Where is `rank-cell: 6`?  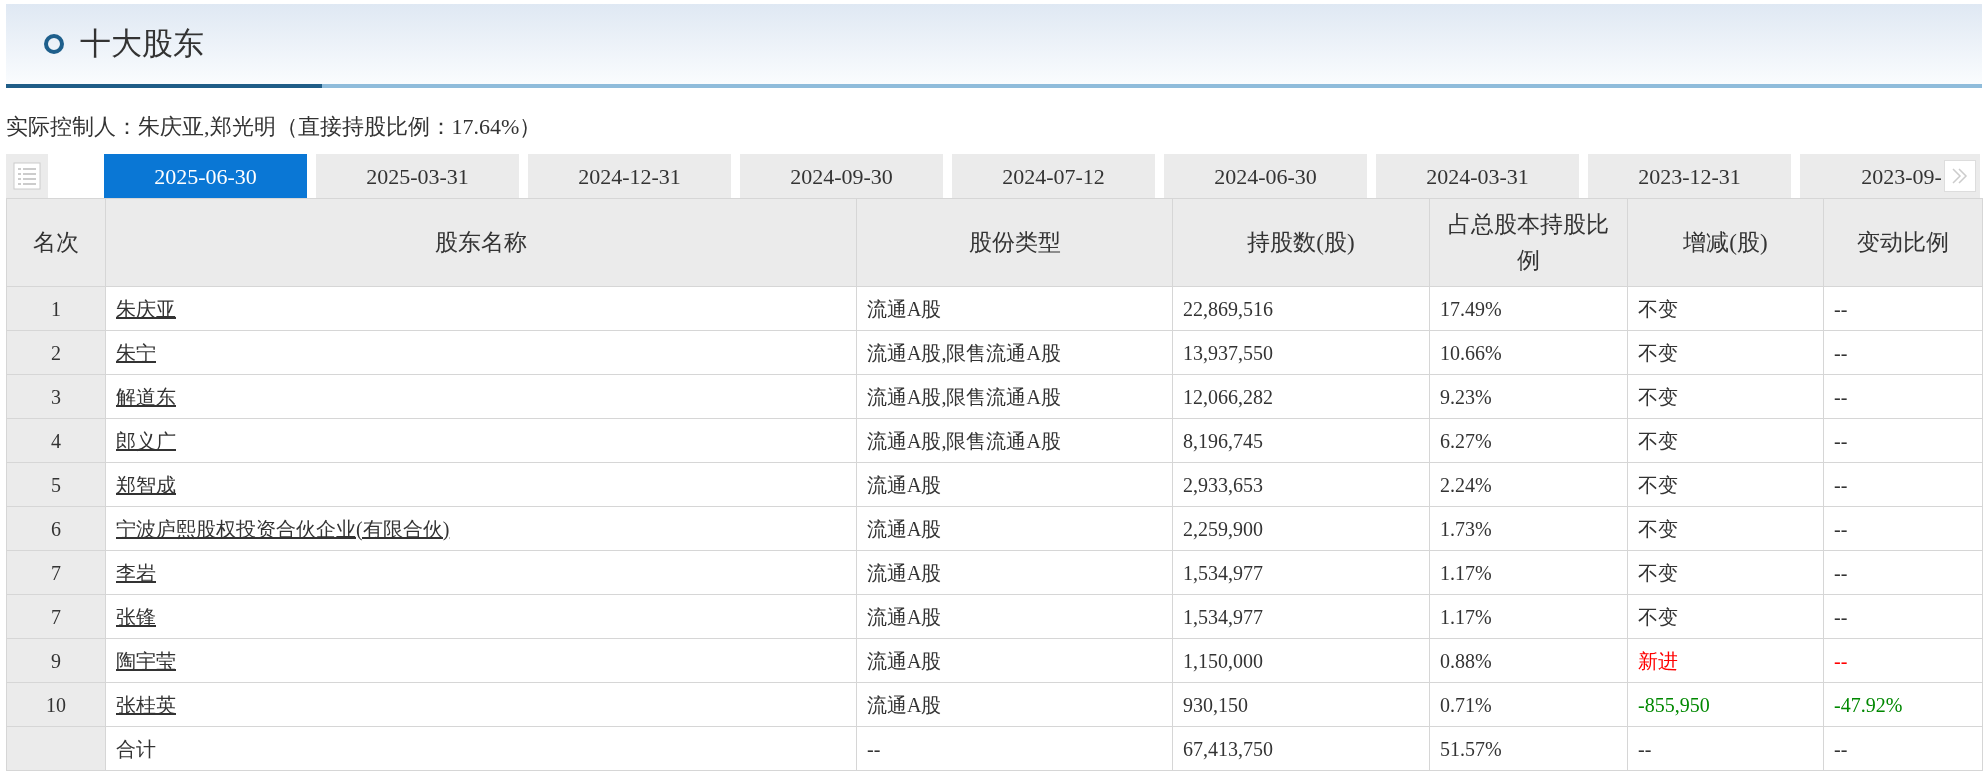 rank-cell: 6 is located at coordinates (56, 528).